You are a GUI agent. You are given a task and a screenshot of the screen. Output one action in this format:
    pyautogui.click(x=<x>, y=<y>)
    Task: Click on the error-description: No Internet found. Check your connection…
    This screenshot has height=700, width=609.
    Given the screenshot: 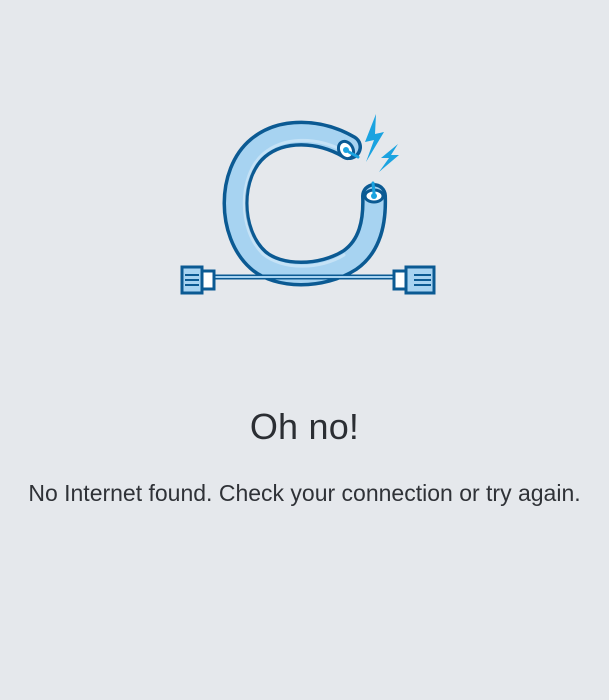 What is the action you would take?
    pyautogui.click(x=304, y=493)
    